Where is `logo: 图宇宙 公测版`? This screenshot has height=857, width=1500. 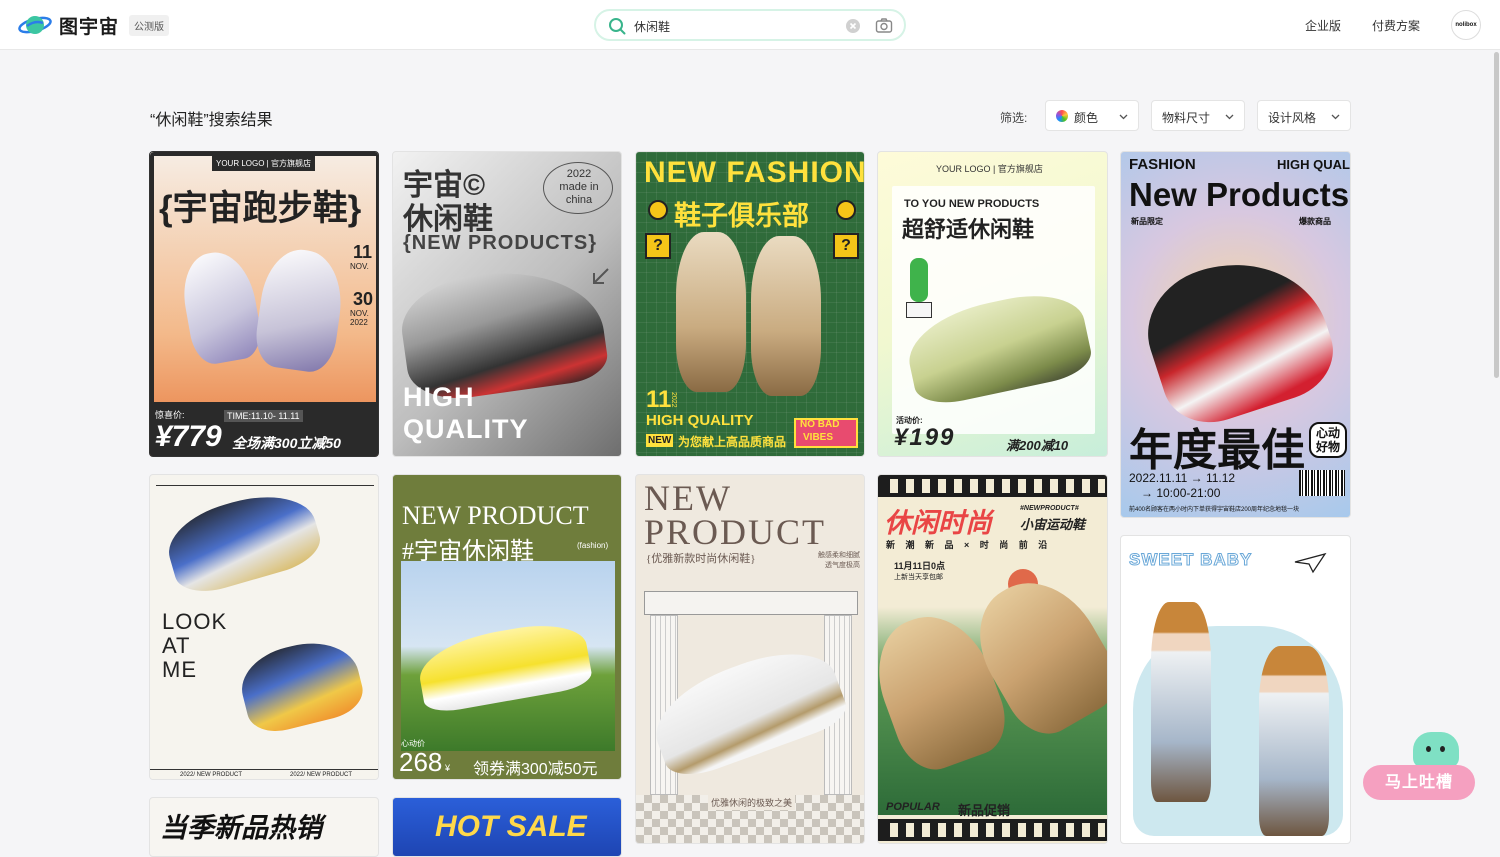 logo: 图宇宙 公测版 is located at coordinates (94, 25).